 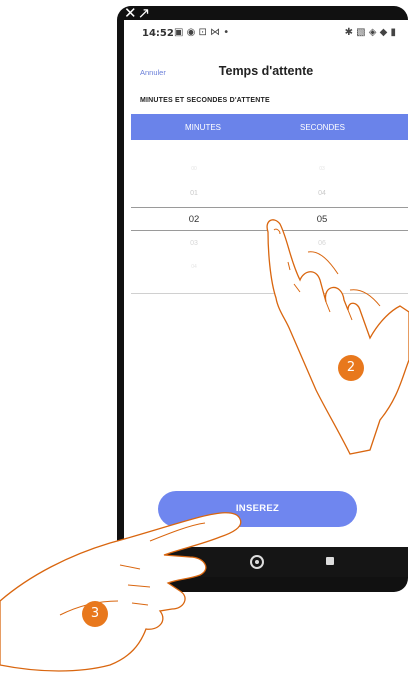 What do you see at coordinates (194, 267) in the screenshot?
I see `minutes-wheel-item: 04` at bounding box center [194, 267].